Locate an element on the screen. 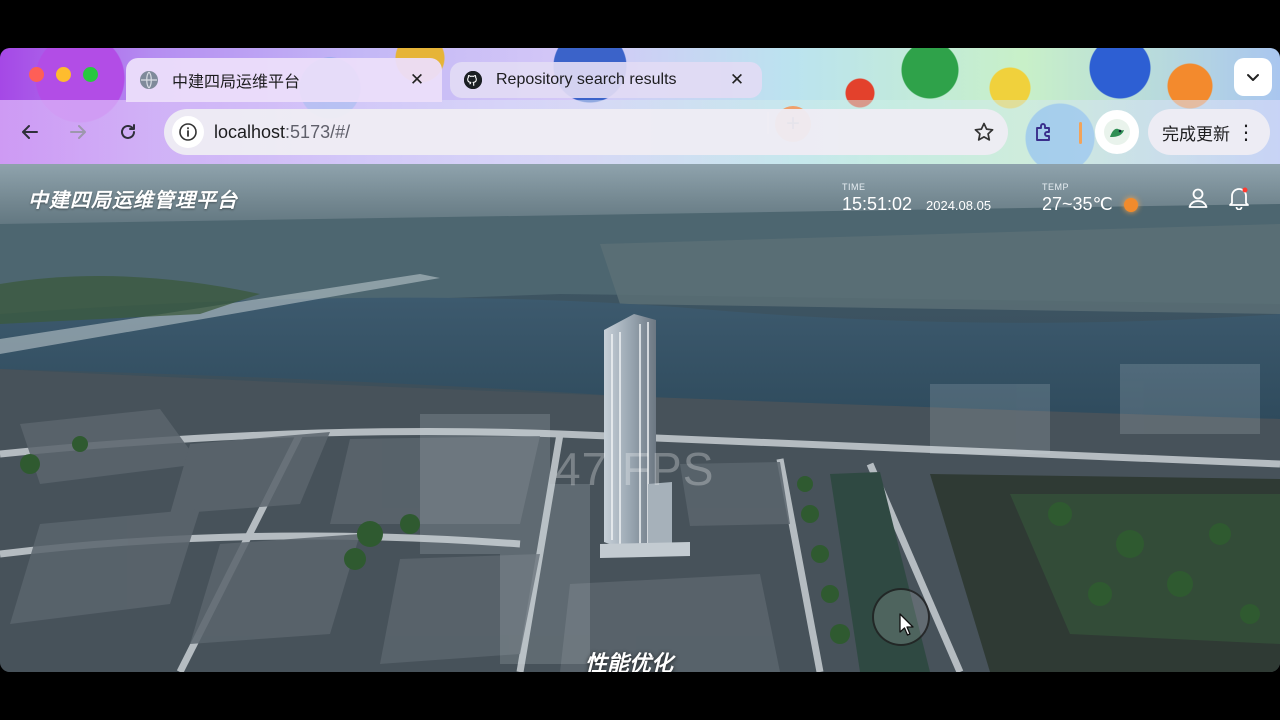  tab-repository-search: Repository search results ✕ is located at coordinates (606, 80).